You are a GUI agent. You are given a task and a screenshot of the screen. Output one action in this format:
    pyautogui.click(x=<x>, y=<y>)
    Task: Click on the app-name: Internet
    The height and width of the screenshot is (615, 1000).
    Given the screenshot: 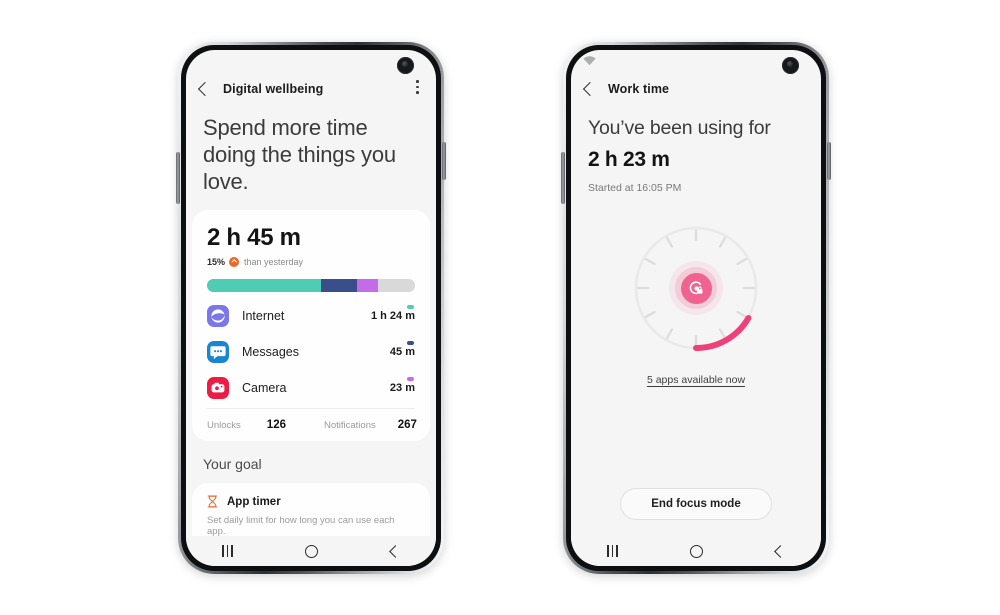 What is the action you would take?
    pyautogui.click(x=263, y=316)
    